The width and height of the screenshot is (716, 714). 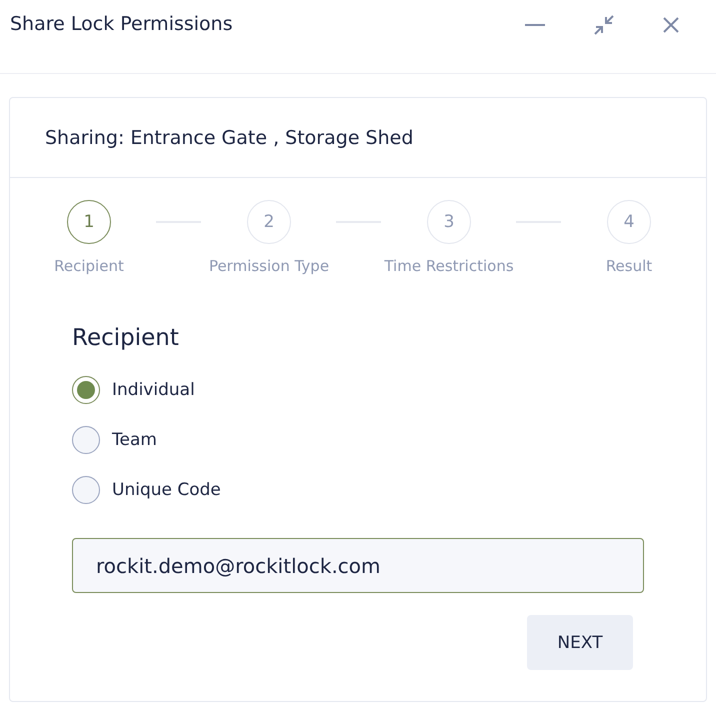 I want to click on step-number: 2, so click(x=269, y=222).